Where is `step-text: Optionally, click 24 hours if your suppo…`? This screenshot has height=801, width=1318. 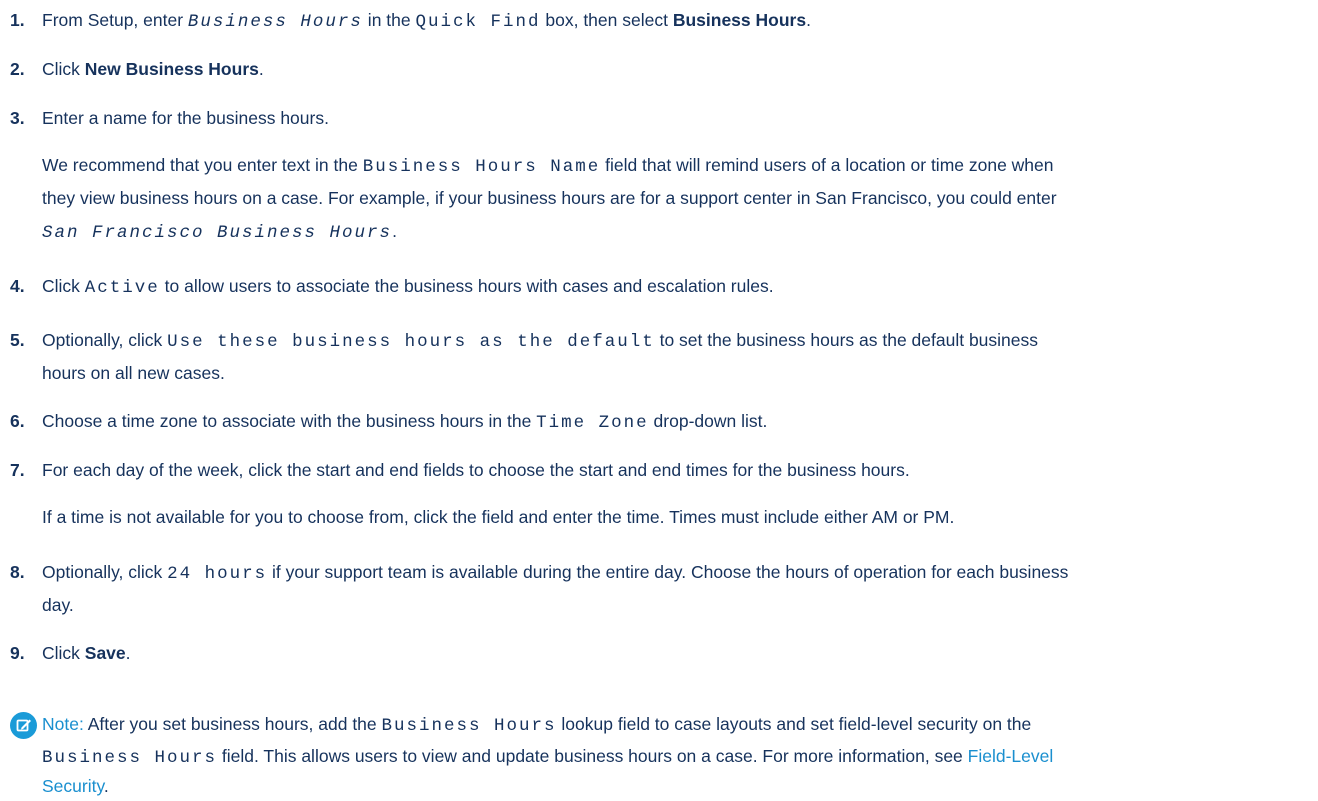
step-text: Optionally, click 24 hours if your suppo… is located at coordinates (555, 573).